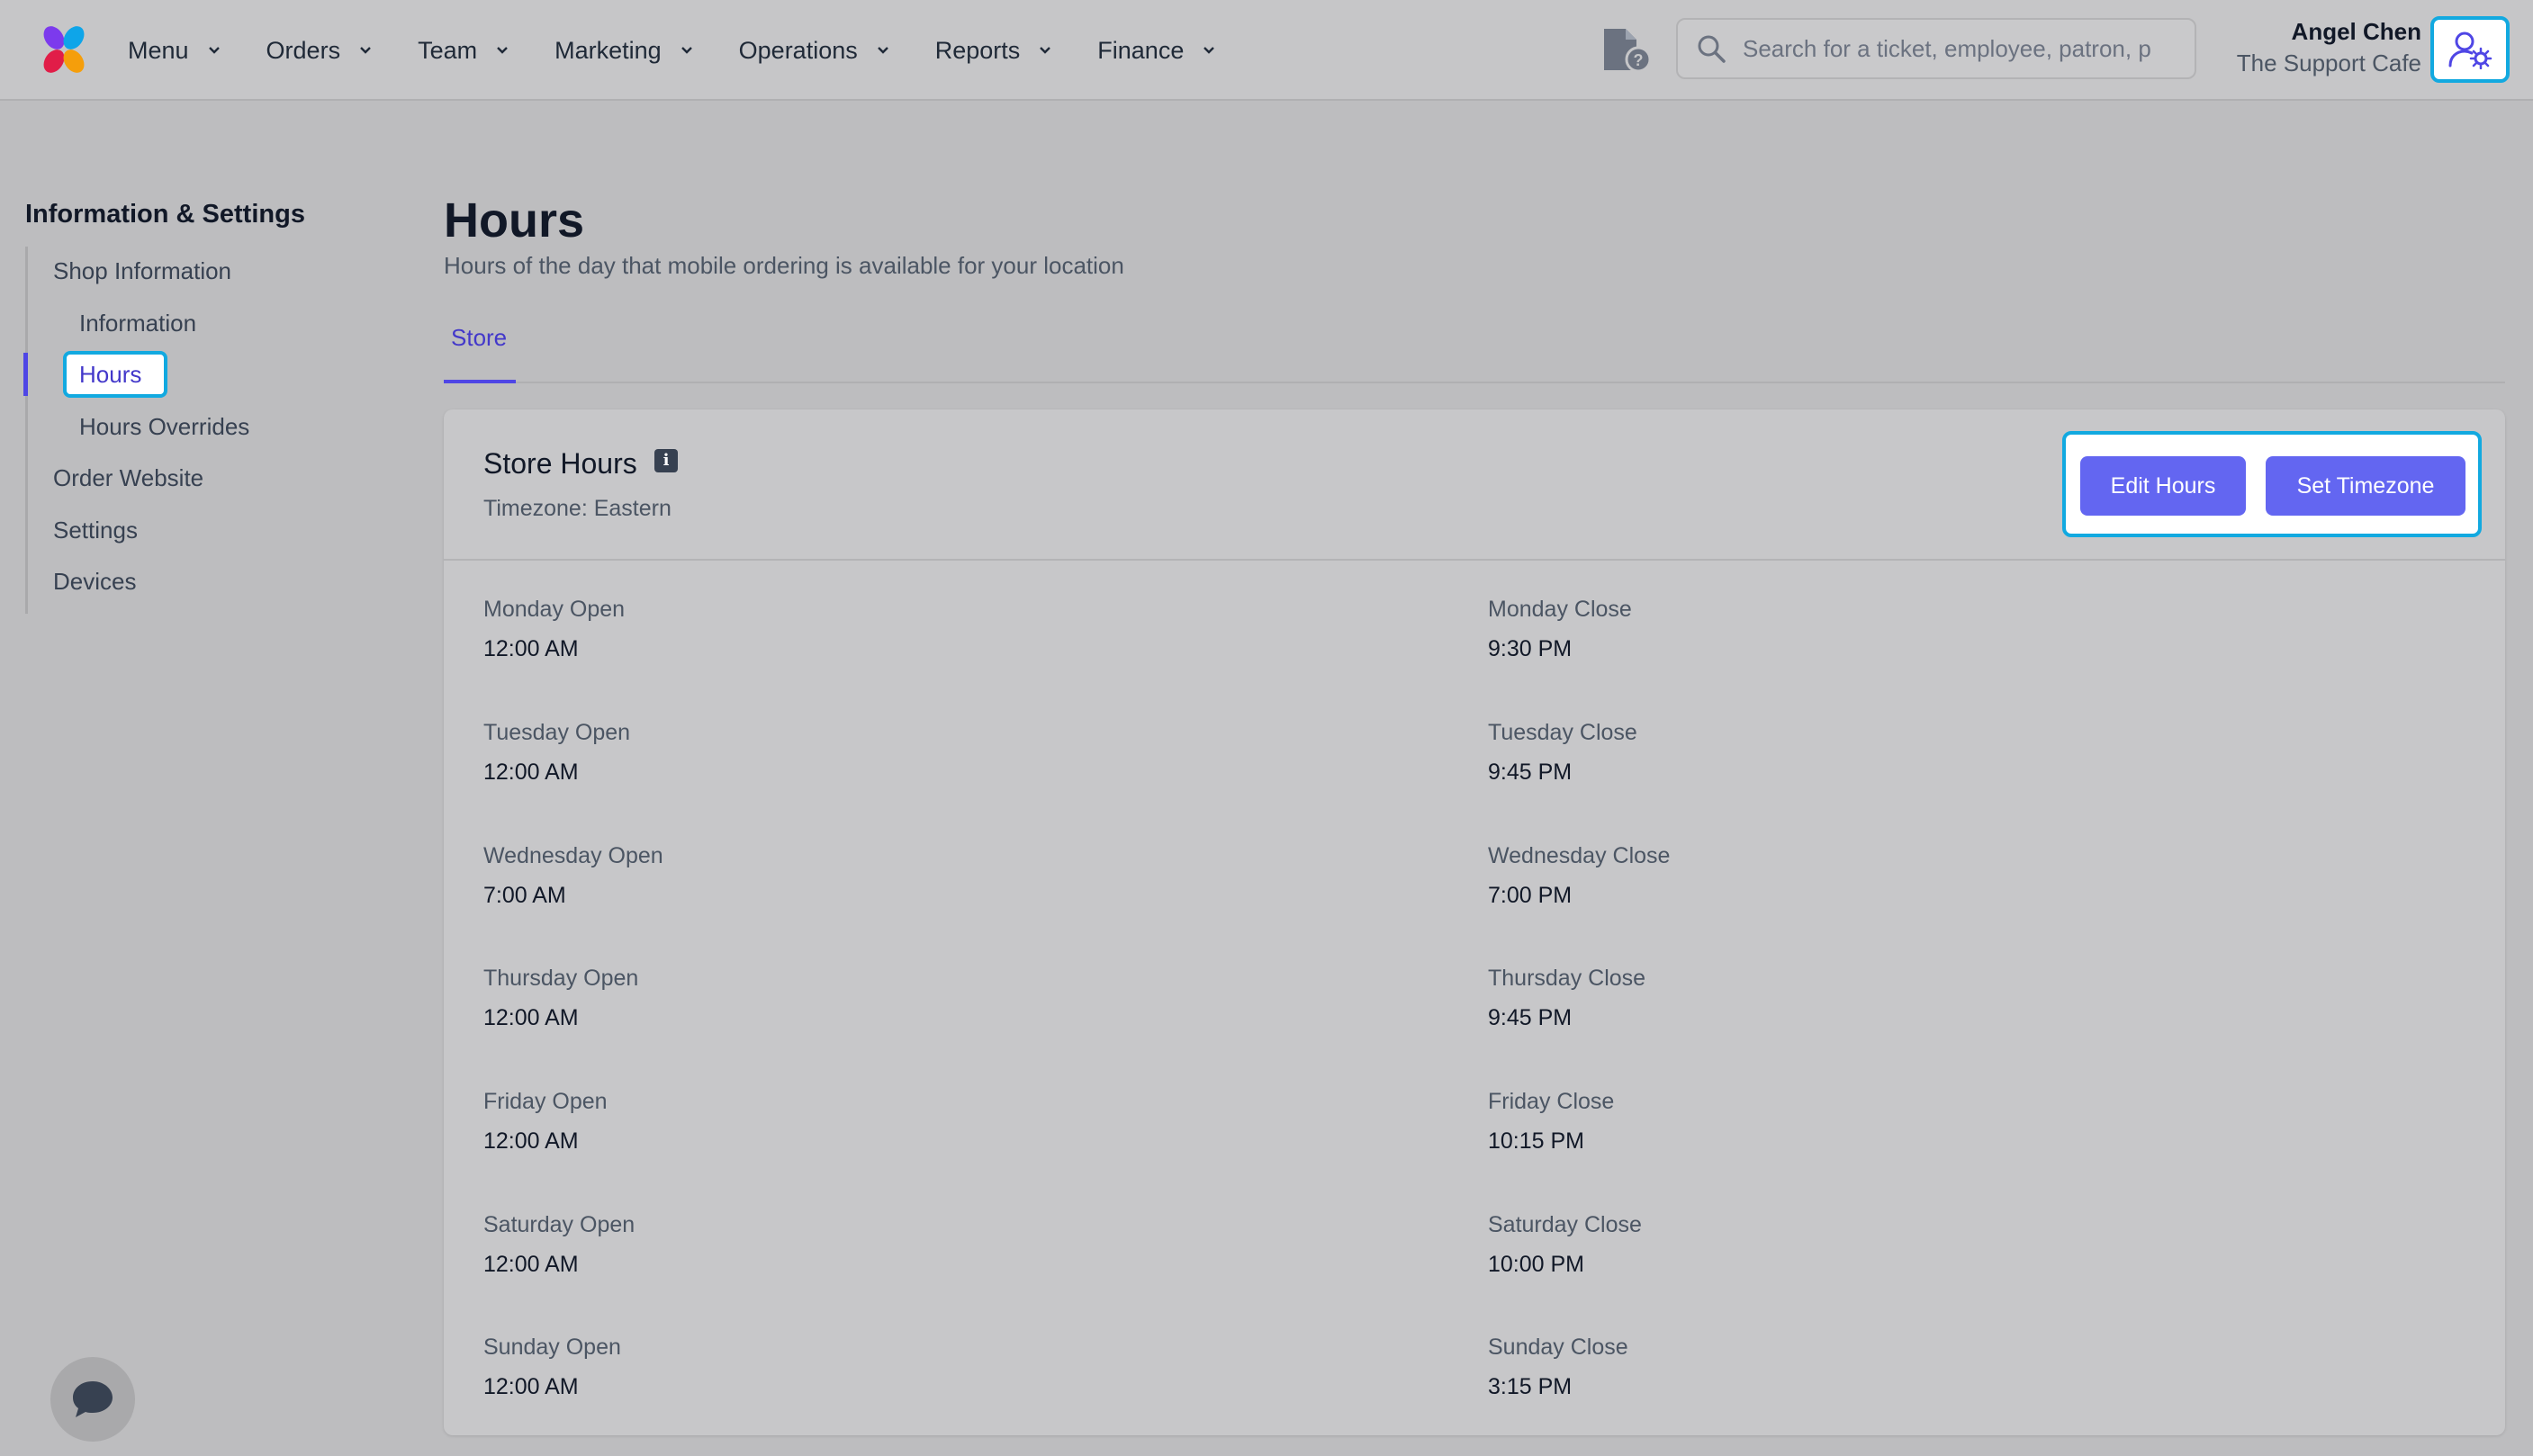 This screenshot has width=2533, height=1456. What do you see at coordinates (303, 50) in the screenshot?
I see `nav-orders-label: Orders` at bounding box center [303, 50].